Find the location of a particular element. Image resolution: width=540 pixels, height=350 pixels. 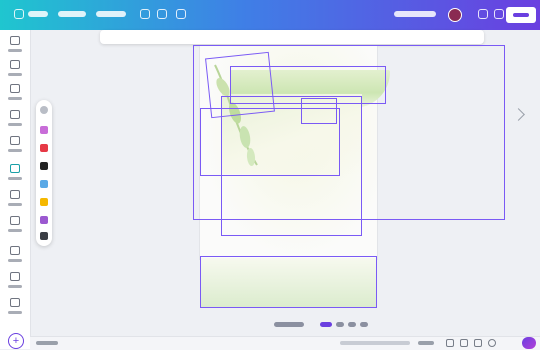

apps-tab is located at coordinates (15, 226).